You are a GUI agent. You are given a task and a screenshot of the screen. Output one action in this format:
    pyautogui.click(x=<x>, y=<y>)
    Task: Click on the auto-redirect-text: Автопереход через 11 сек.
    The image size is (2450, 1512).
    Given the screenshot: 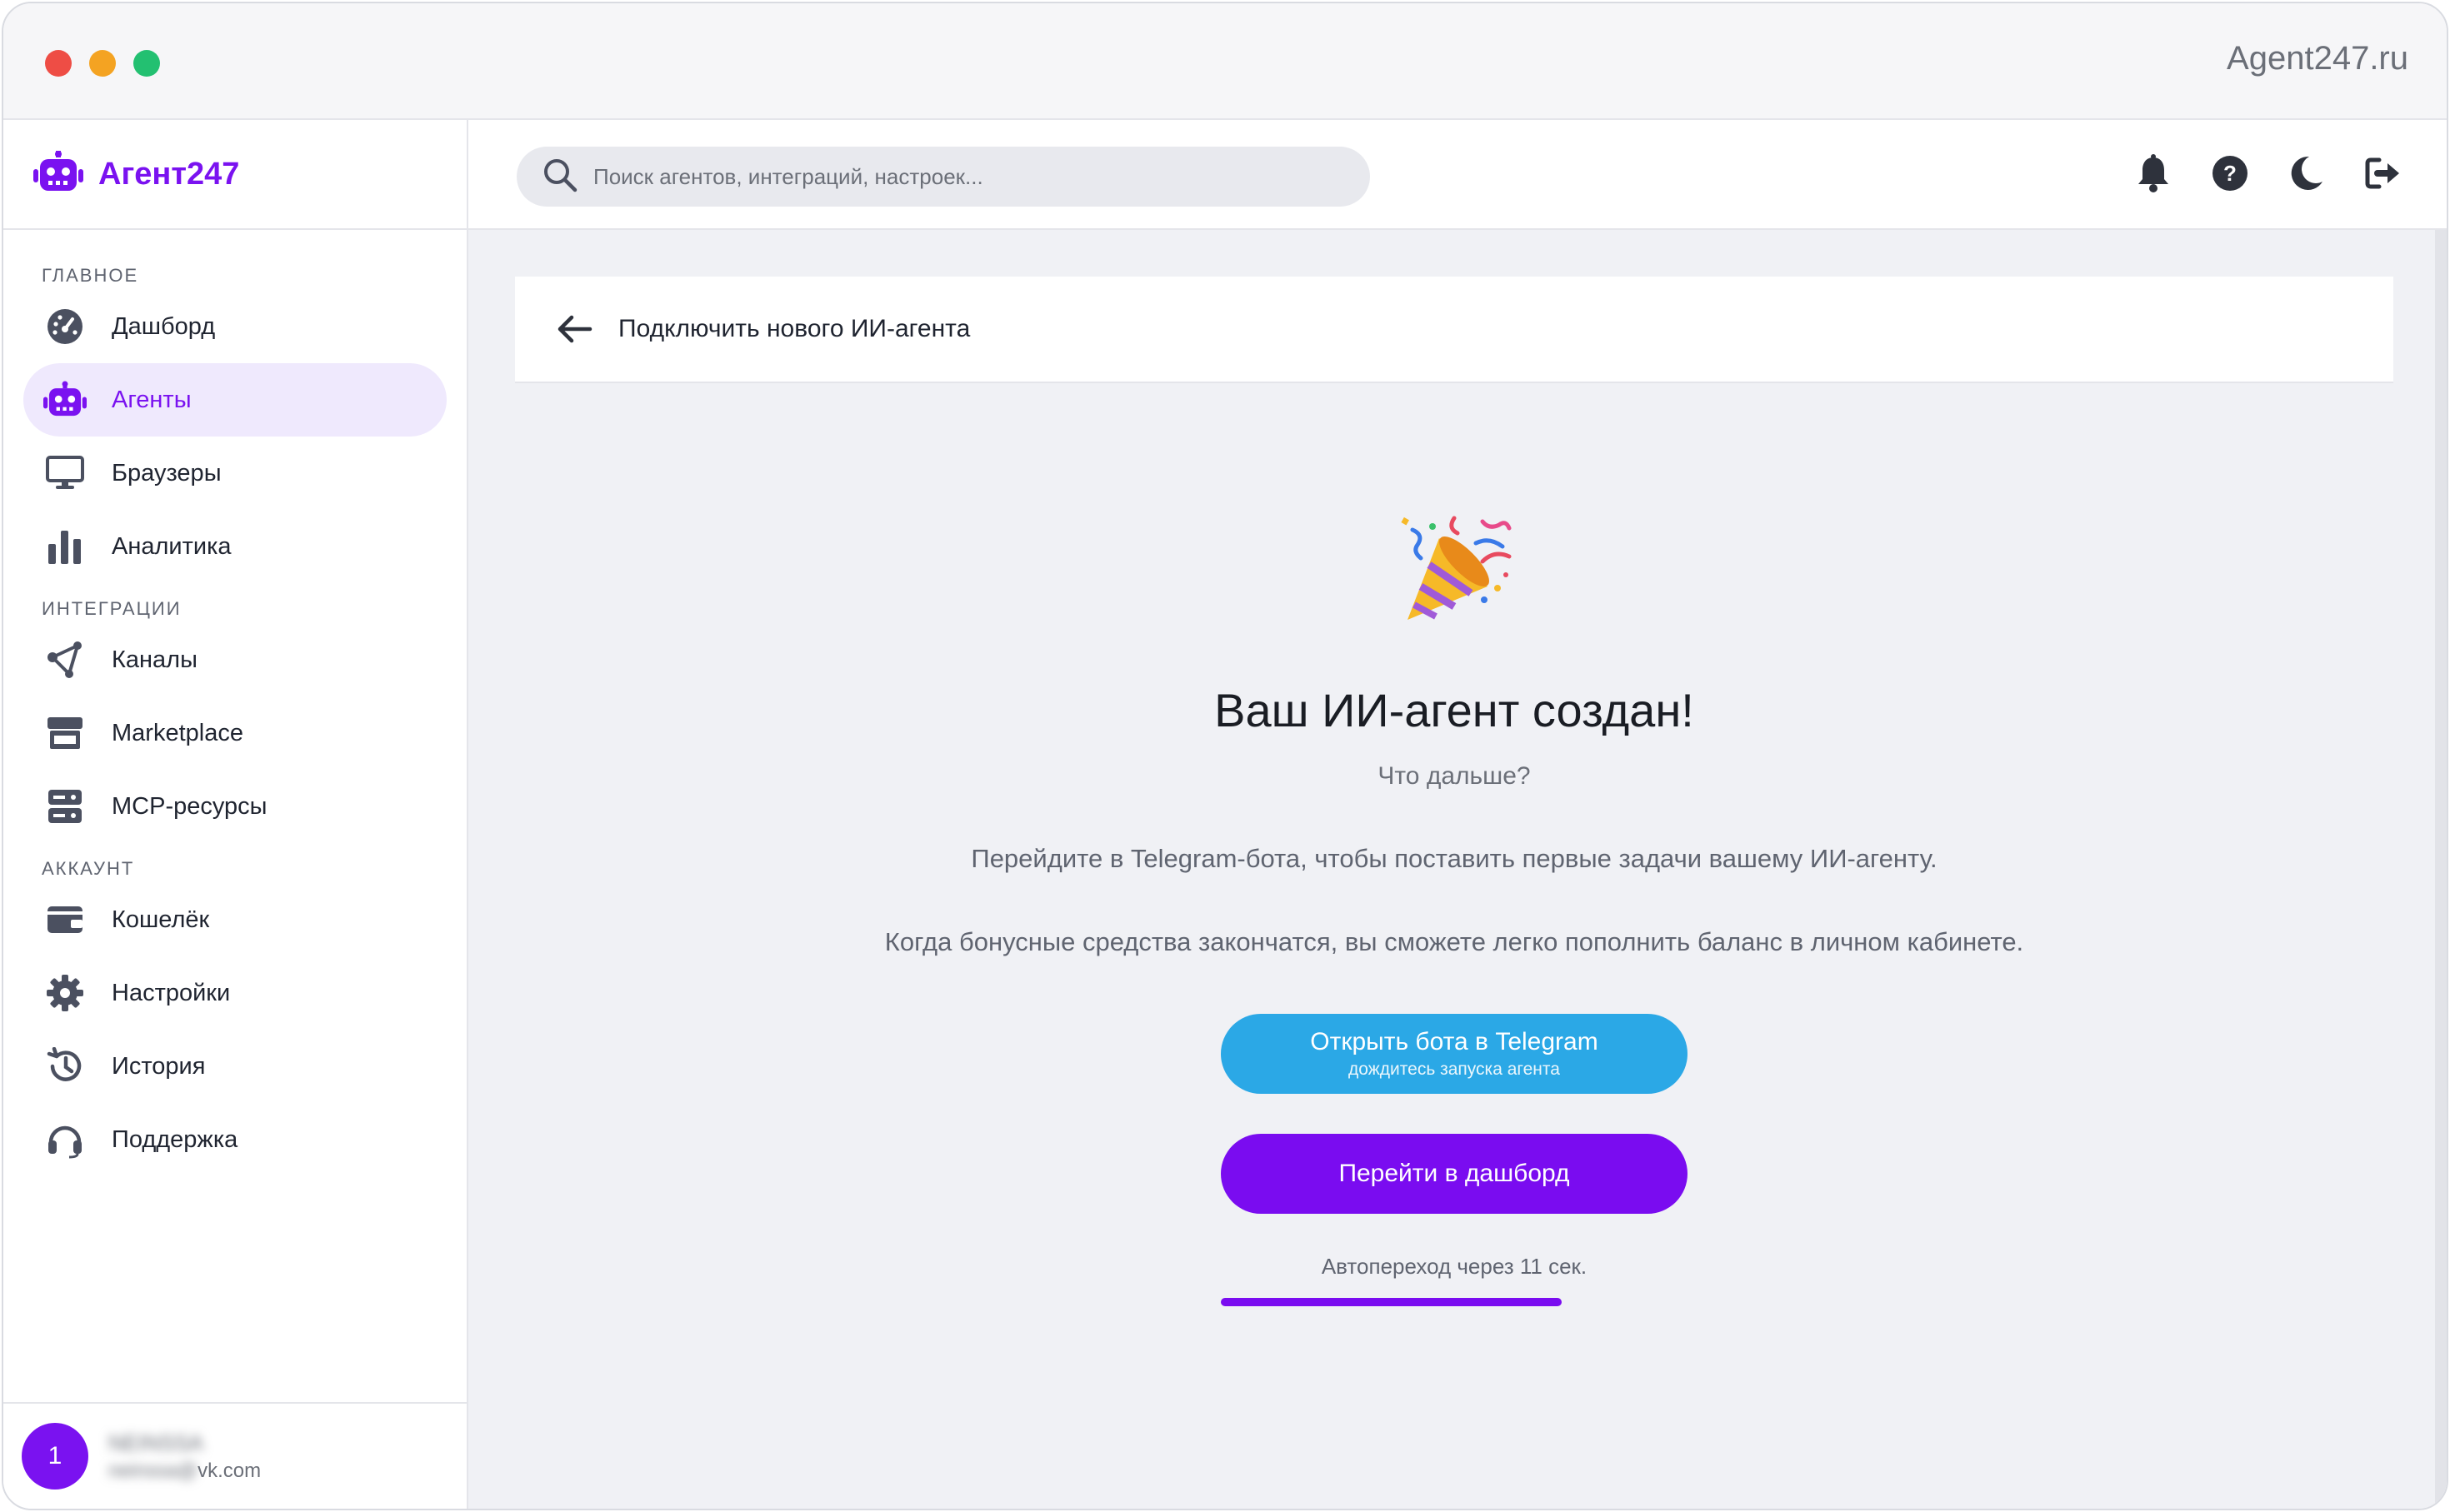 What is the action you would take?
    pyautogui.click(x=1454, y=1266)
    